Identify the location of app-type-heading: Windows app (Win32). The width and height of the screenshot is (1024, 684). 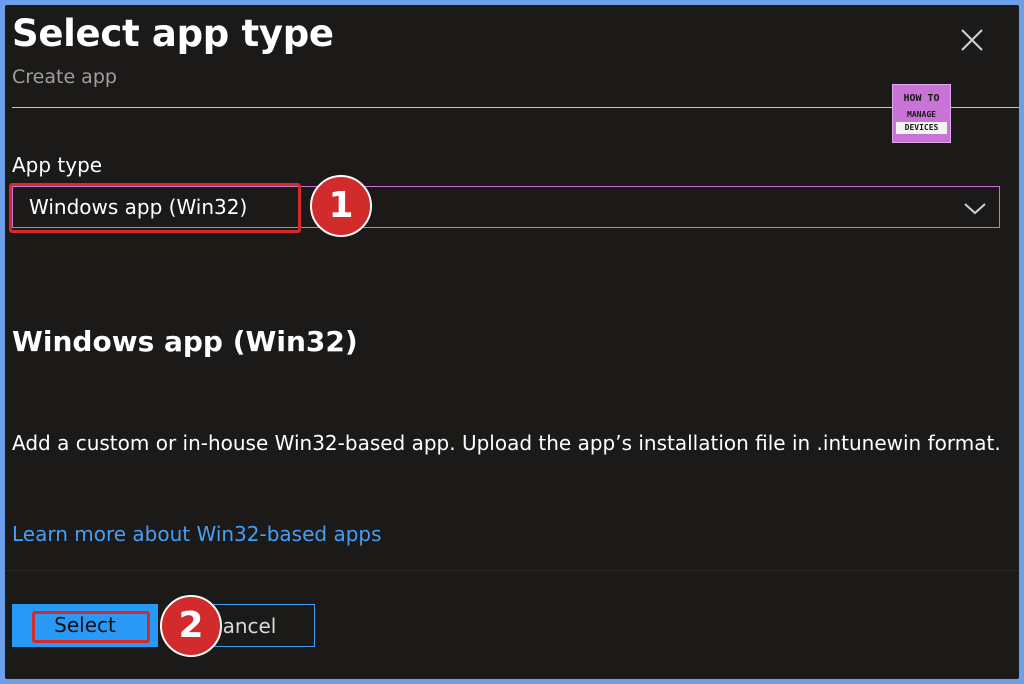
(185, 341).